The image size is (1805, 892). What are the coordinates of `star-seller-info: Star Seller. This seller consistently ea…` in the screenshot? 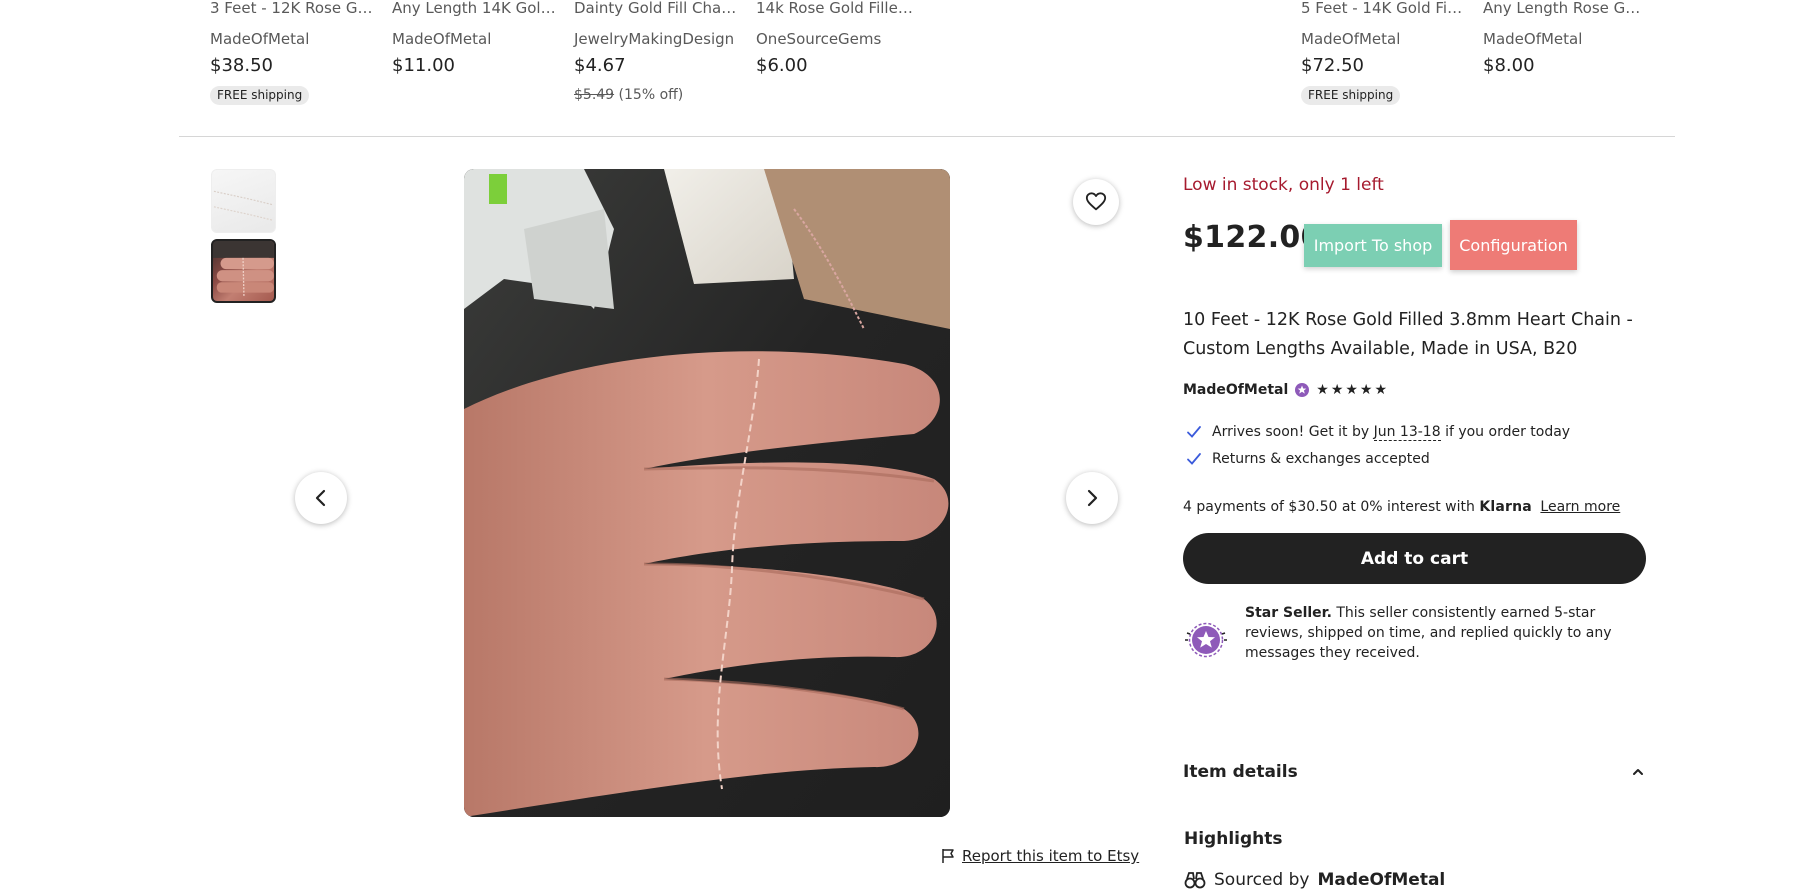 It's located at (1414, 633).